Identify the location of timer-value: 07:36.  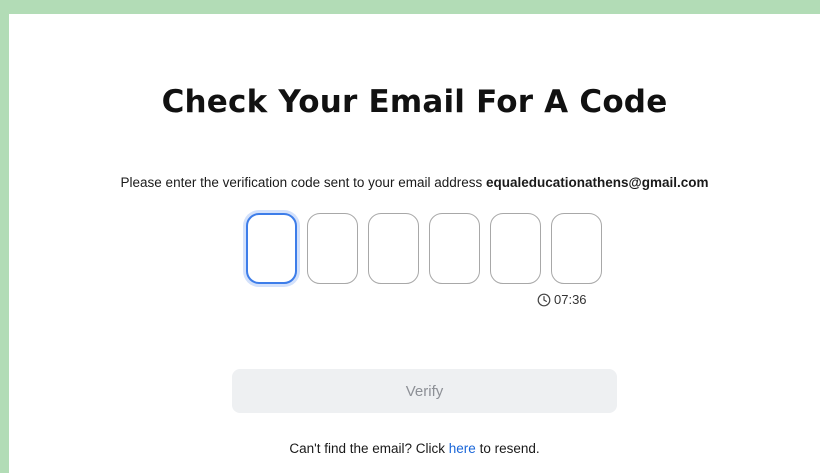
(570, 299).